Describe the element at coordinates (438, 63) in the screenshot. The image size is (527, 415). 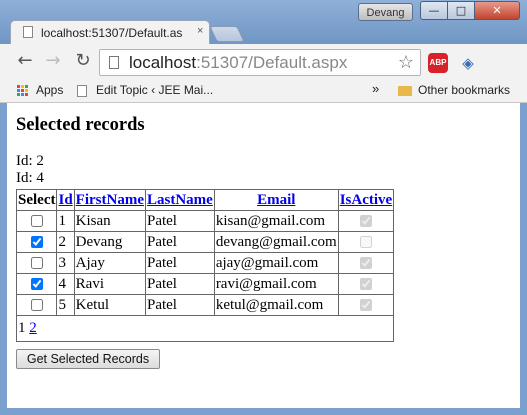
I see `adblock-plus-icon: ABP` at that location.